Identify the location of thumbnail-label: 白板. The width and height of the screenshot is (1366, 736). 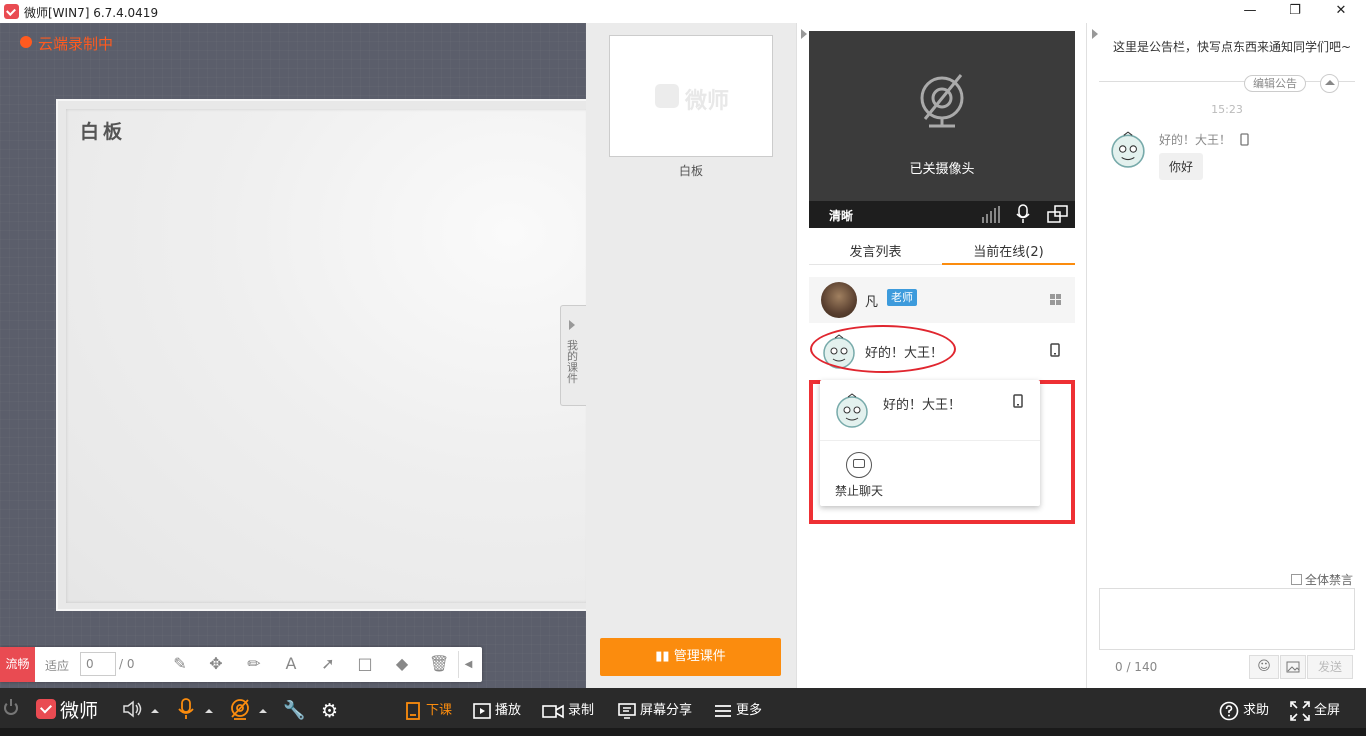
(690, 171).